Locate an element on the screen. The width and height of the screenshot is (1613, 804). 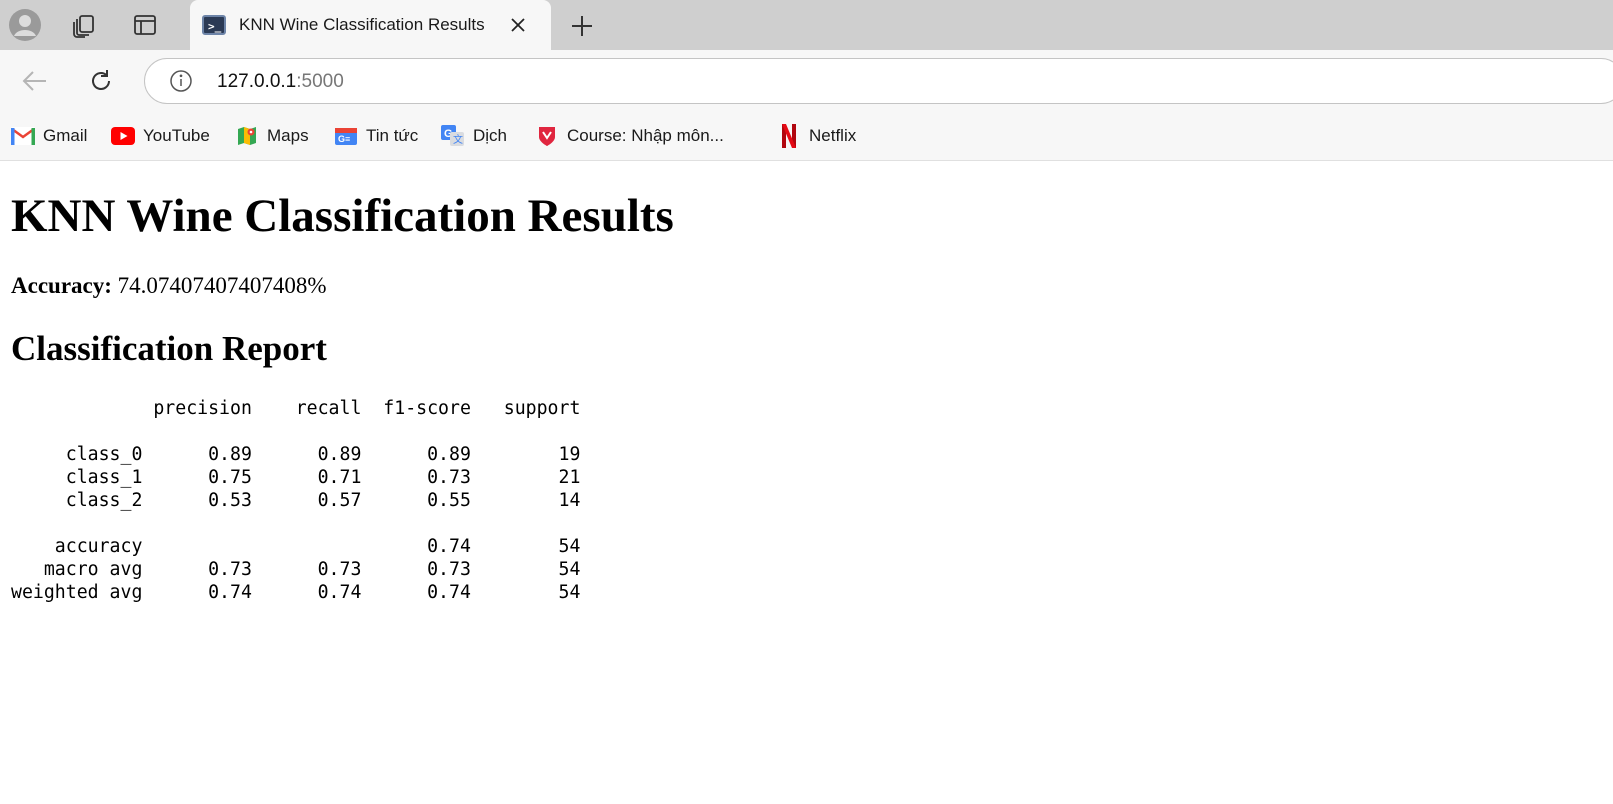
reload-icon is located at coordinates (101, 81).